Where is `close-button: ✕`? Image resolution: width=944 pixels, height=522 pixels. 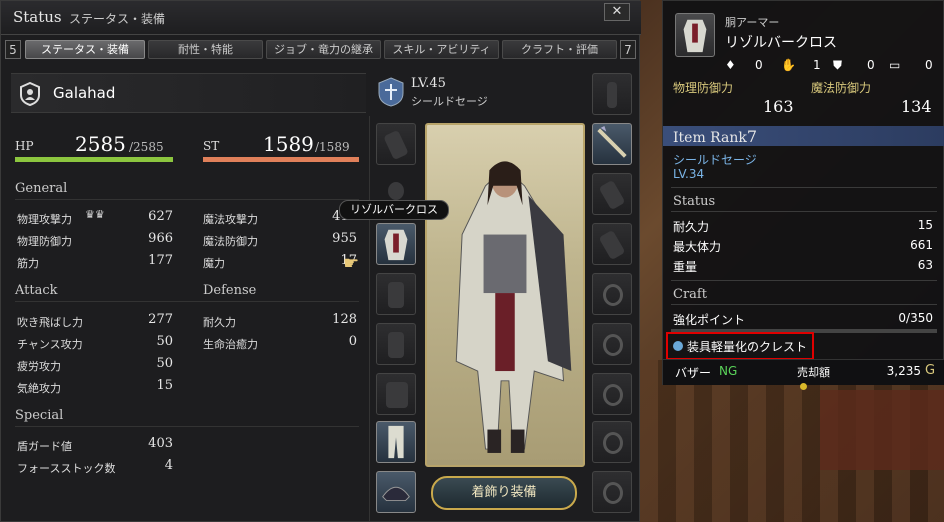 close-button: ✕ is located at coordinates (617, 12).